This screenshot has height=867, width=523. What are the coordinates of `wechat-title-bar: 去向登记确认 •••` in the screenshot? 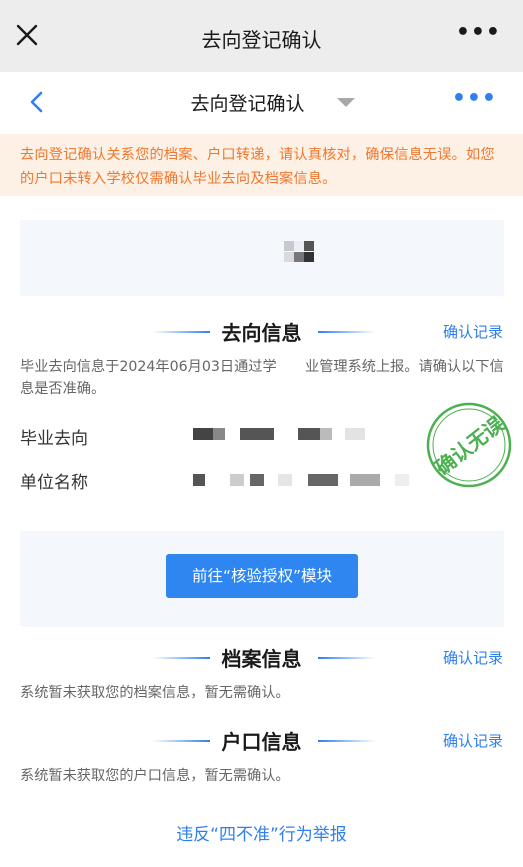 It's located at (261, 36).